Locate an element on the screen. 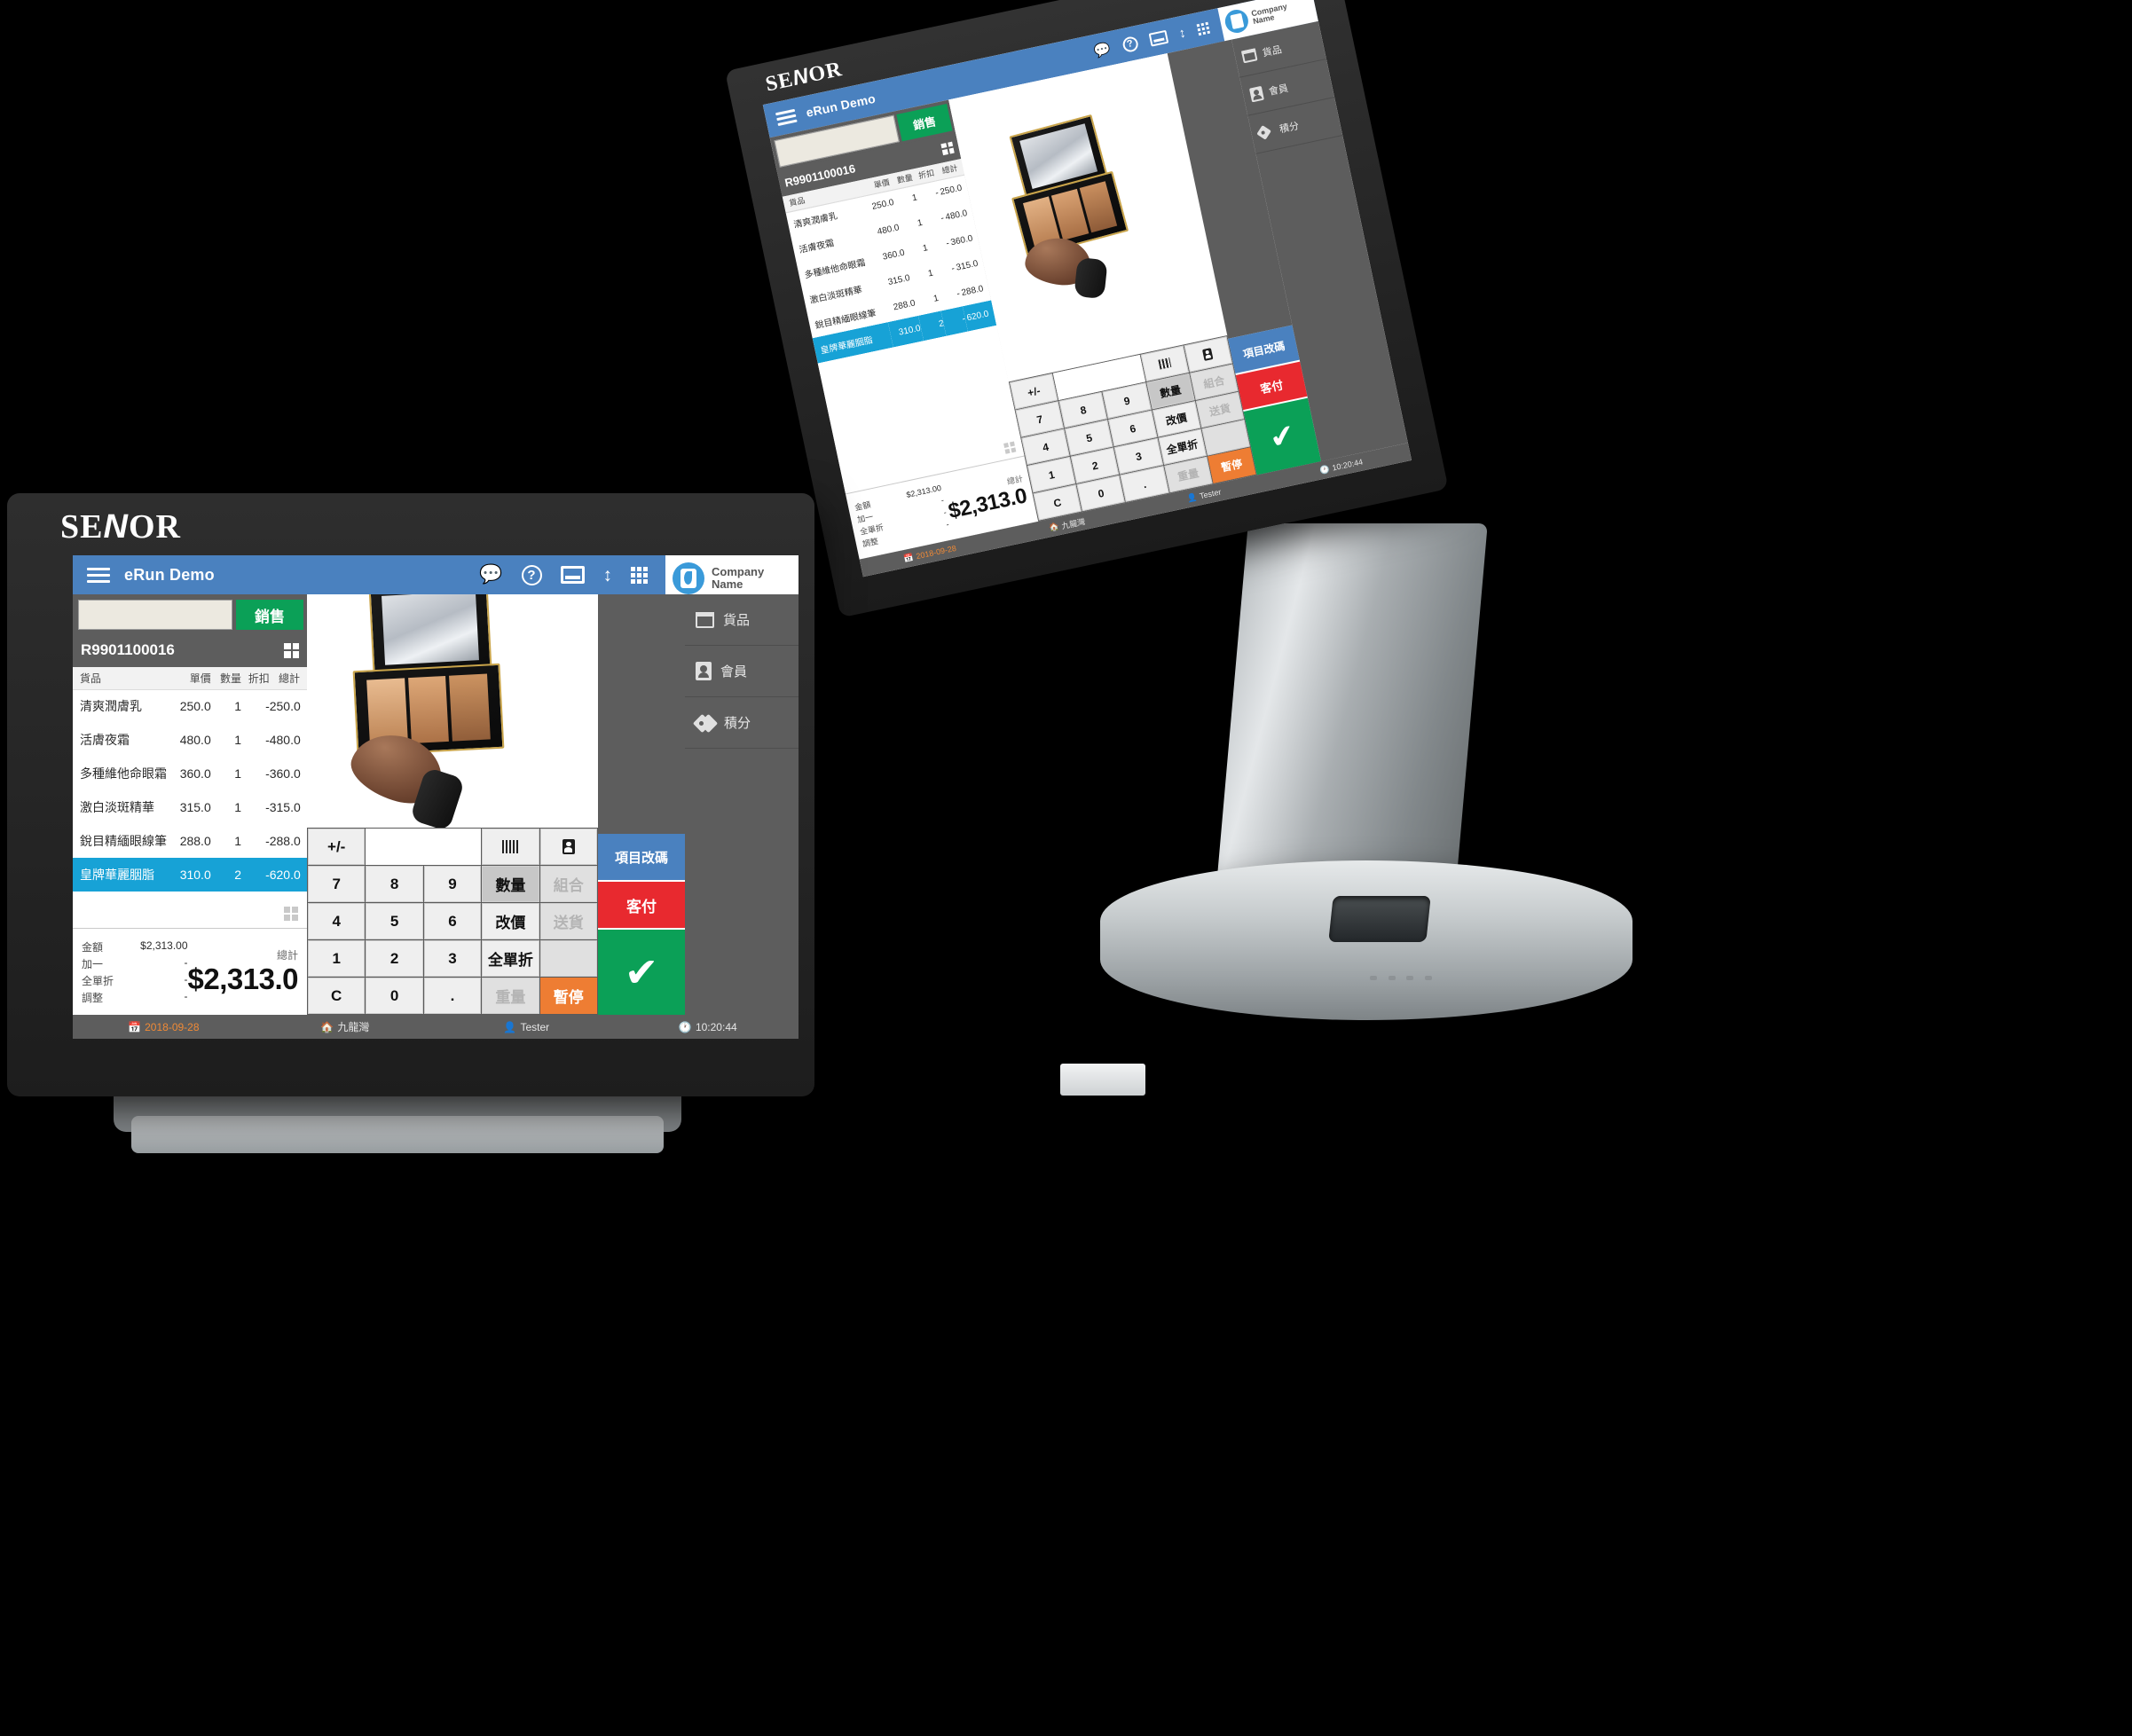 The height and width of the screenshot is (1736, 2132). cart-cell-name: 清爽潤膚乳 is located at coordinates (111, 706).